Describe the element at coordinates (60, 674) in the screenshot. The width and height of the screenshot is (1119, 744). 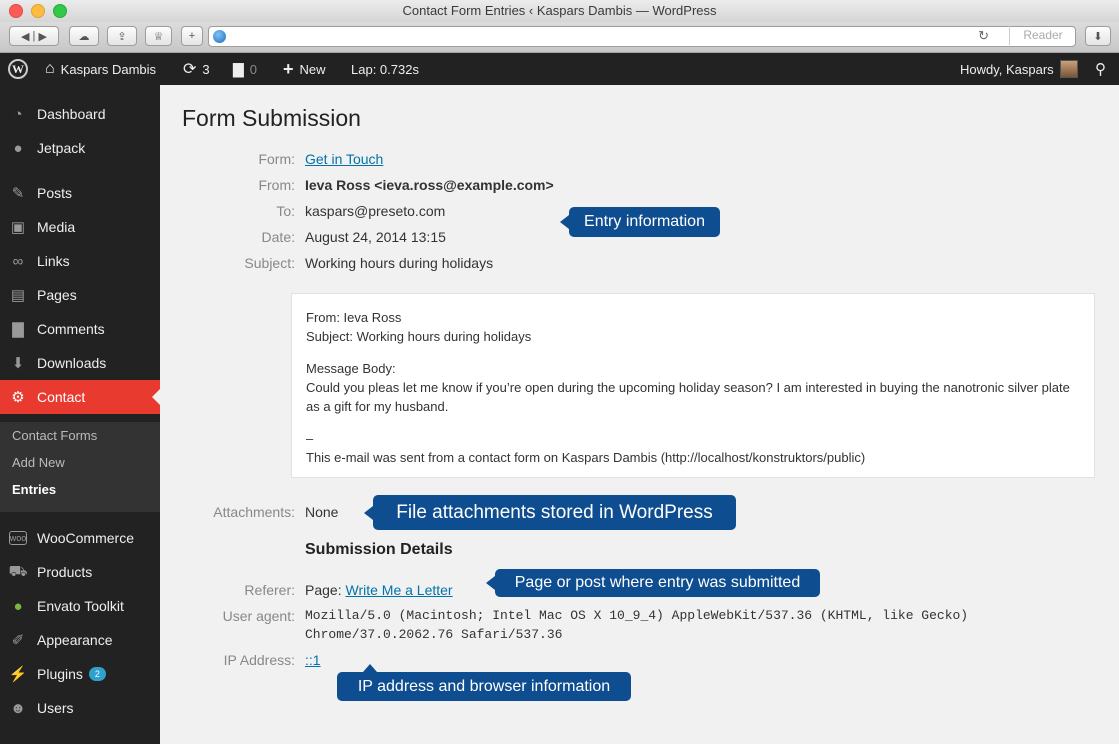
I see `sidebar-item-label: Plugins` at that location.